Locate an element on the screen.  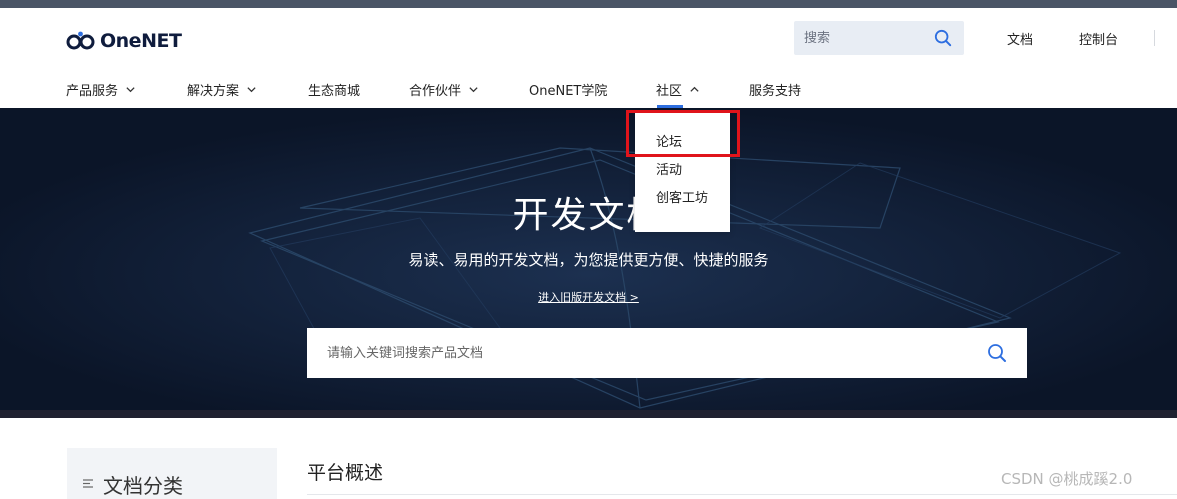
logo-text: OneNET is located at coordinates (141, 41).